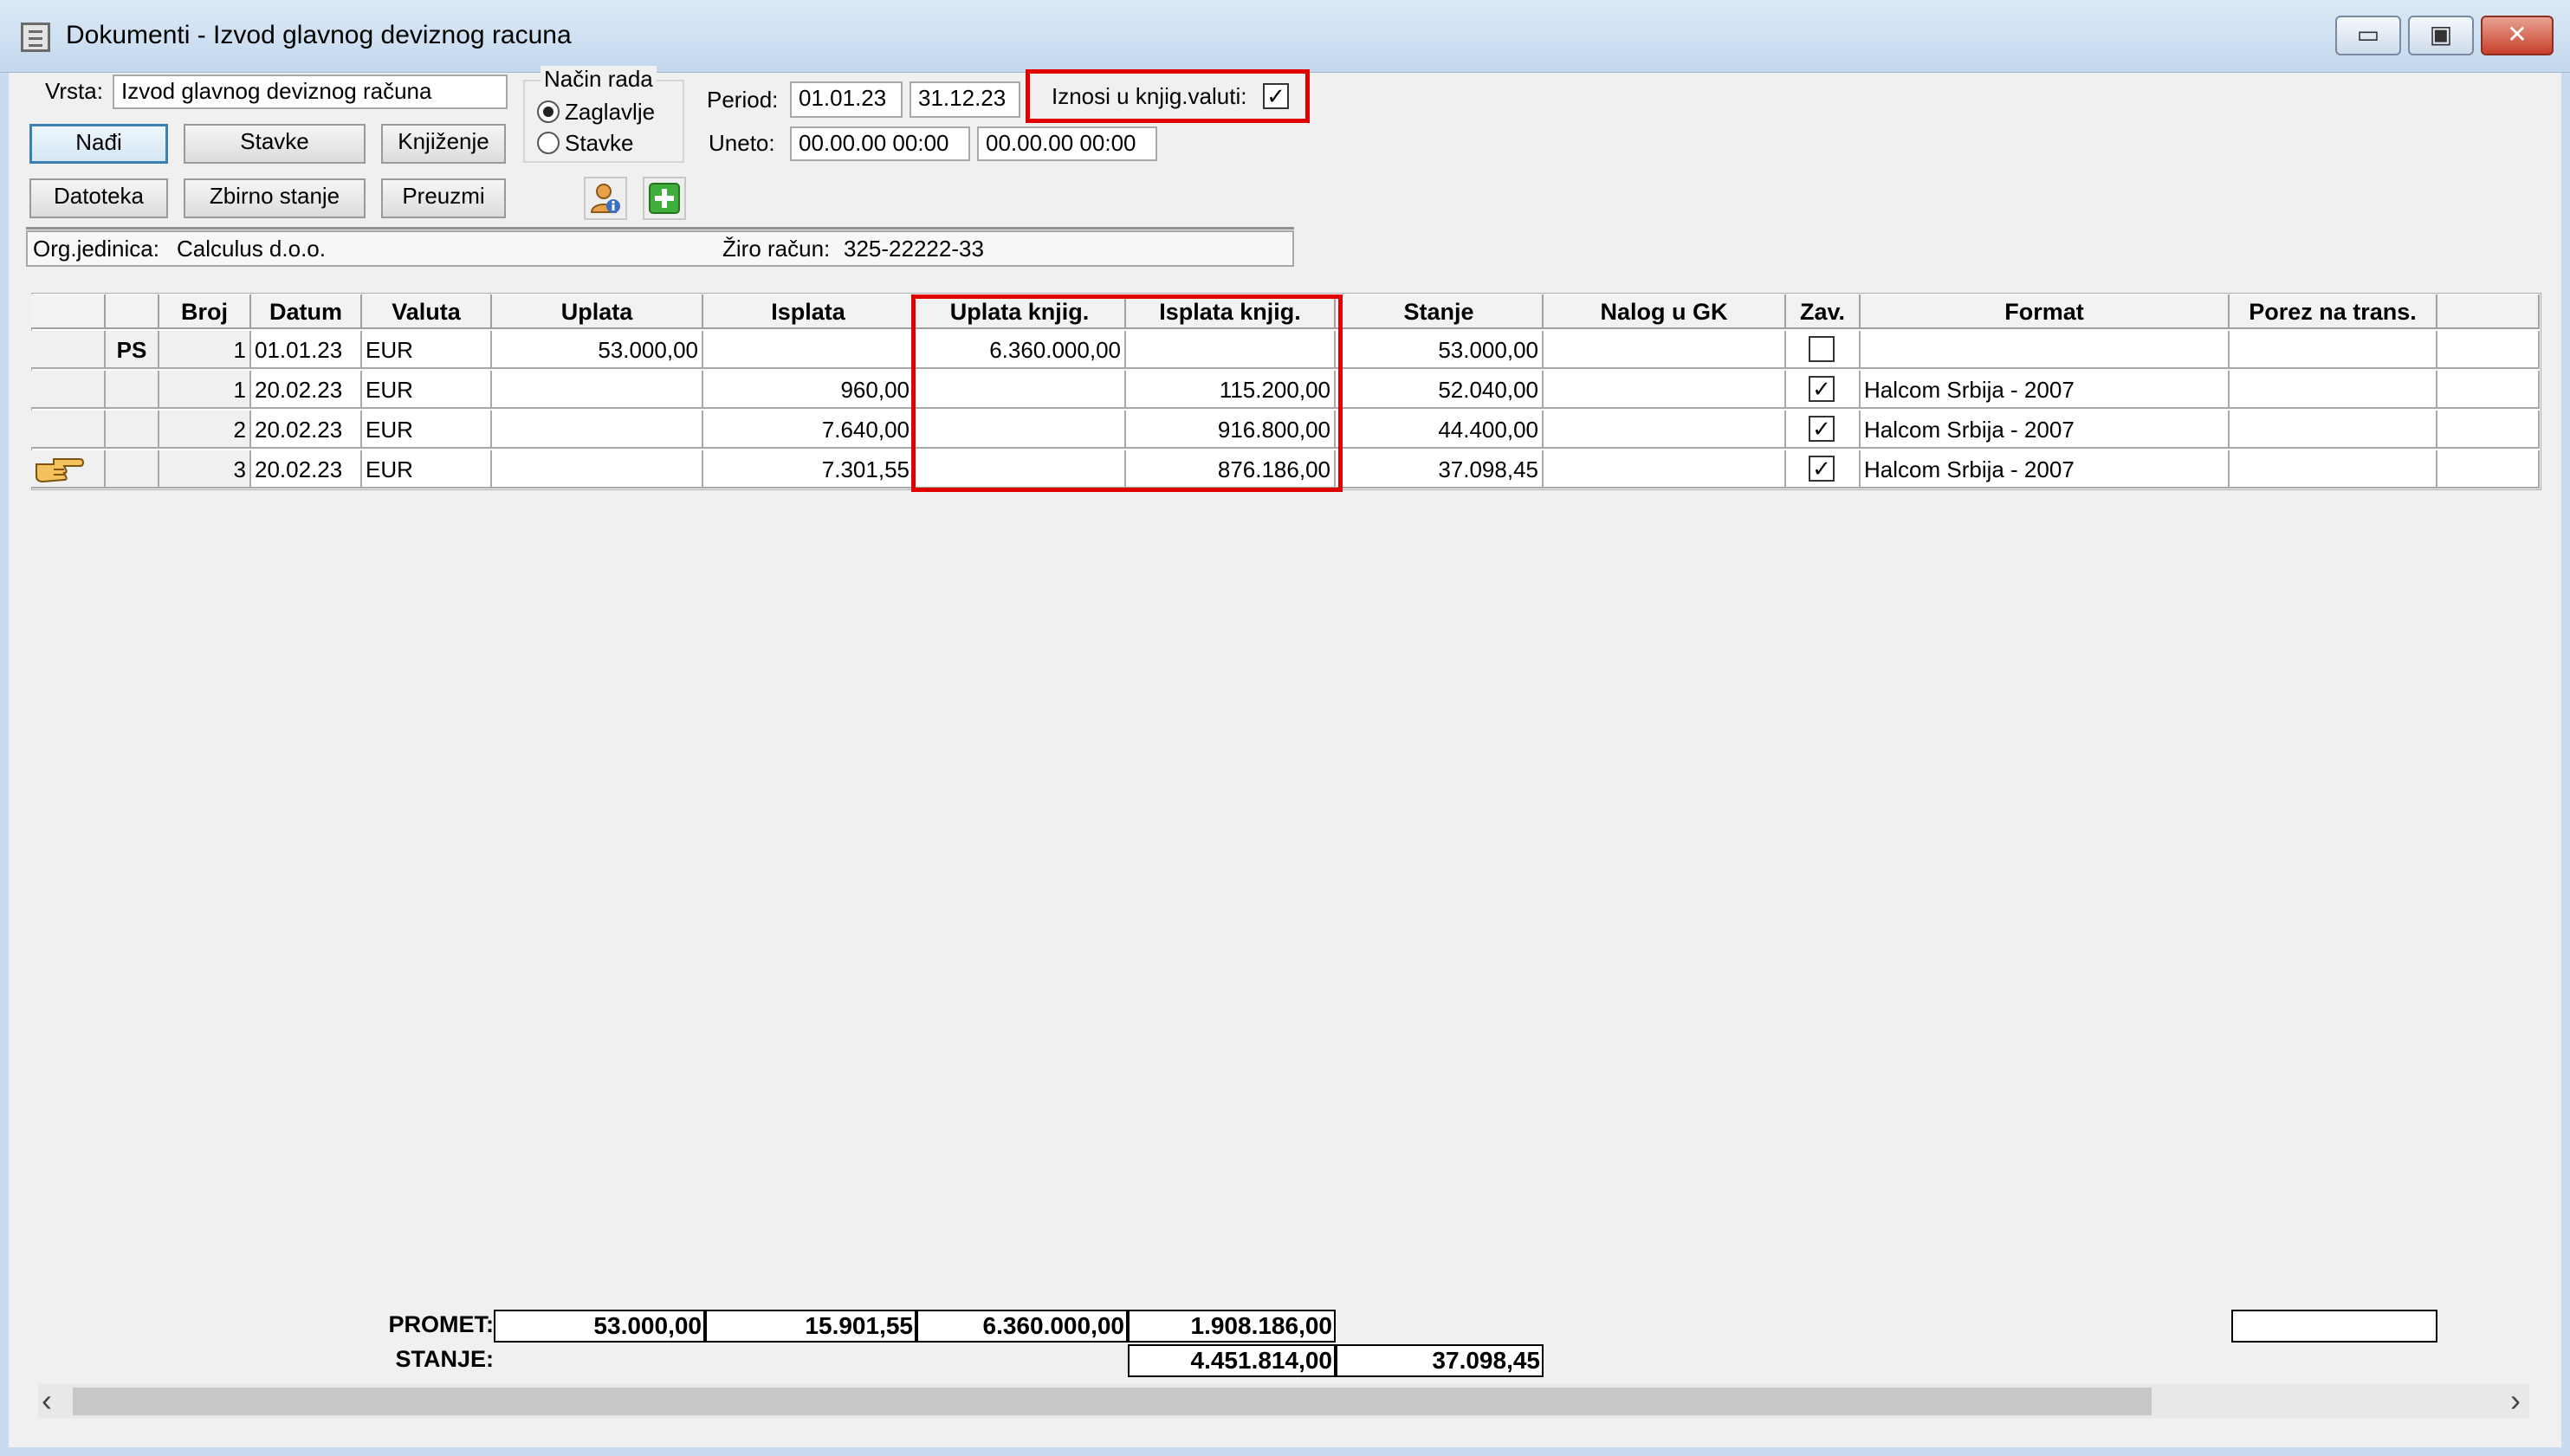 The image size is (2570, 1456). Describe the element at coordinates (427, 311) in the screenshot. I see `header-valuta: Valuta` at that location.